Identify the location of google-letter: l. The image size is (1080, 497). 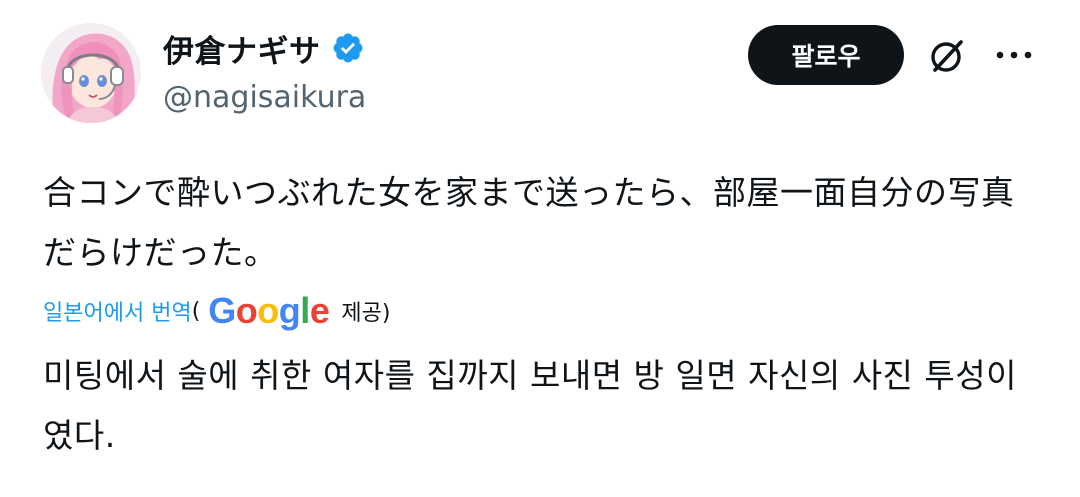
(305, 310).